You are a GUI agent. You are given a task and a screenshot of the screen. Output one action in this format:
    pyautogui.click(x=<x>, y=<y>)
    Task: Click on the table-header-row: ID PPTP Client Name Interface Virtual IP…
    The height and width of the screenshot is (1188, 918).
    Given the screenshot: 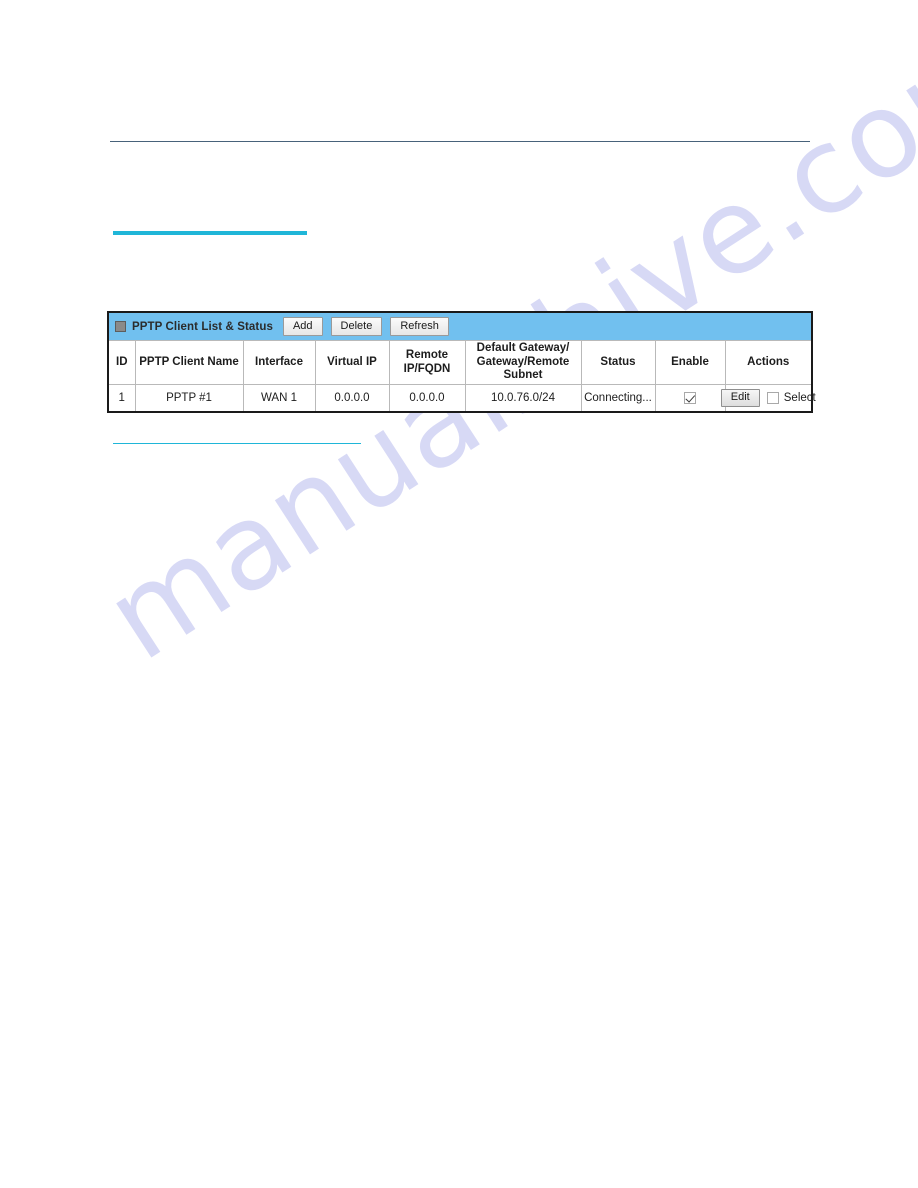 What is the action you would take?
    pyautogui.click(x=460, y=362)
    